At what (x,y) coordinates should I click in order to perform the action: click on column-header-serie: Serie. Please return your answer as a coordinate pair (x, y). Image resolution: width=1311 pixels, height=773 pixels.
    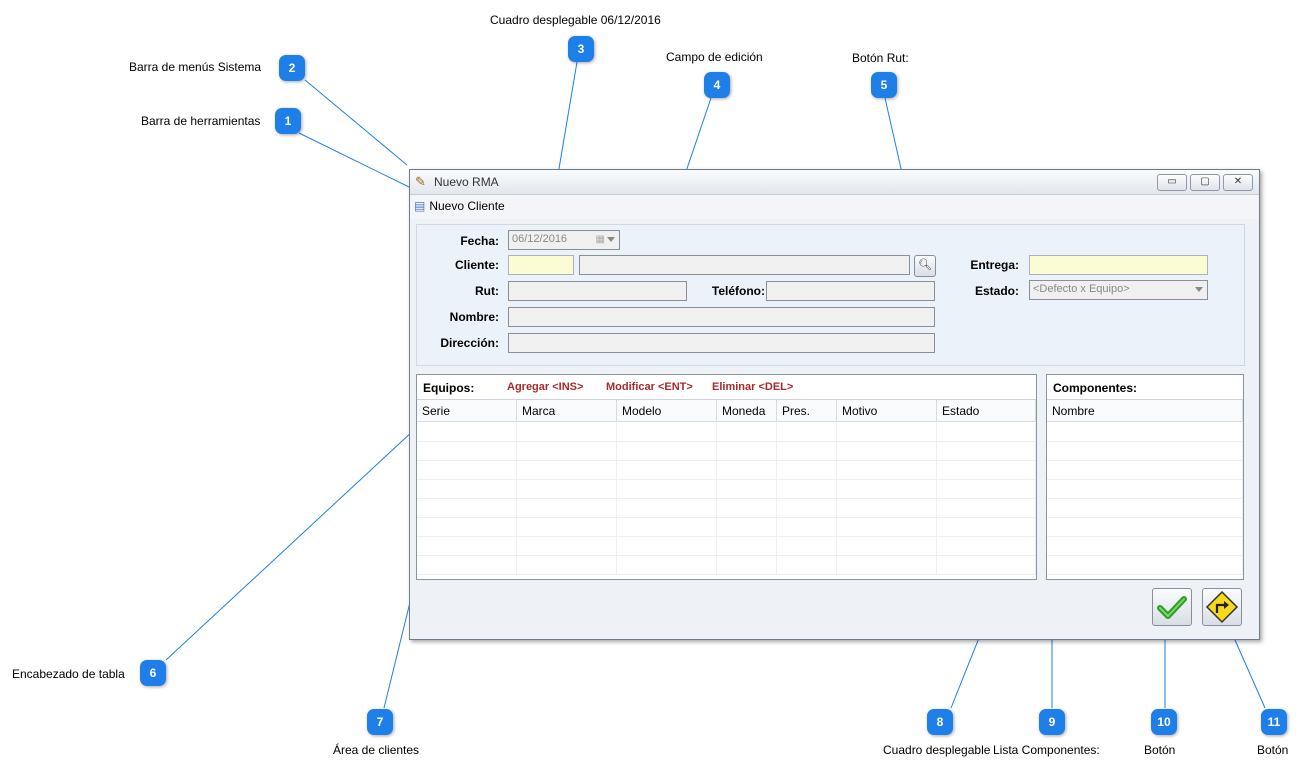
    Looking at the image, I should click on (467, 411).